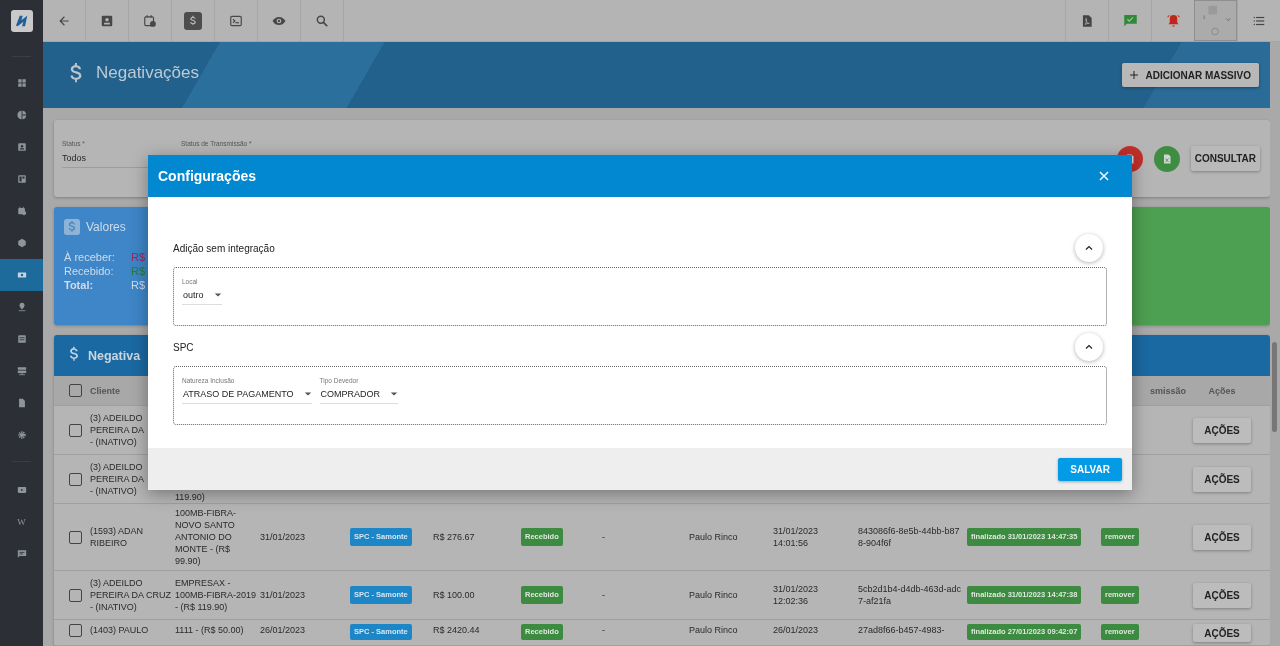 Image resolution: width=1280 pixels, height=646 pixels. I want to click on amount-cell: R$ 276.67, so click(454, 537).